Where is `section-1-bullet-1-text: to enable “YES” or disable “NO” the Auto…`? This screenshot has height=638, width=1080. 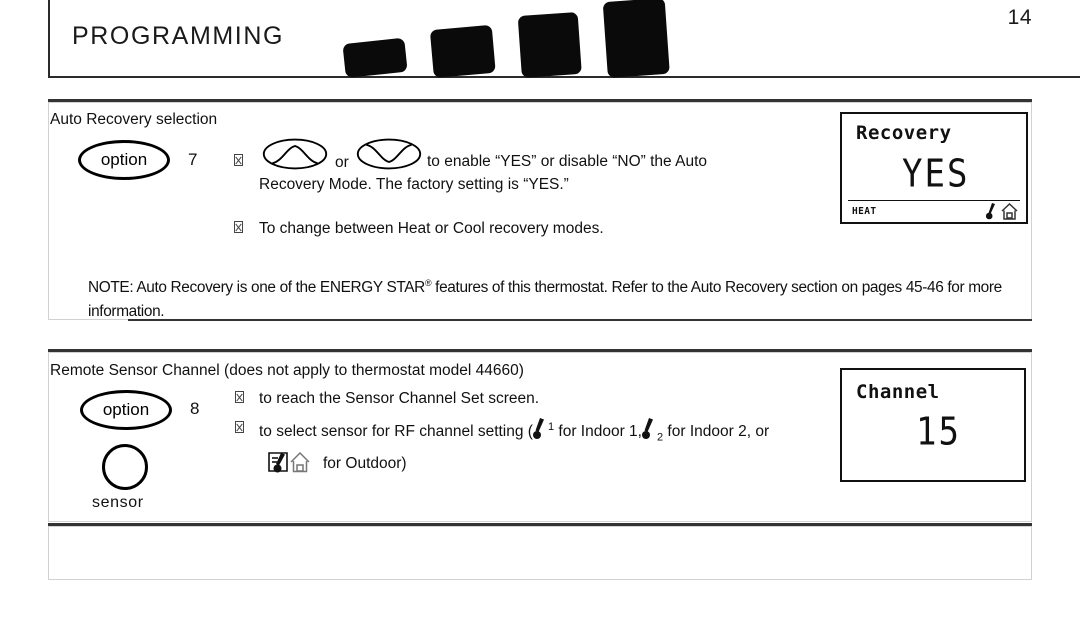 section-1-bullet-1-text: to enable “YES” or disable “NO” the Auto… is located at coordinates (483, 173).